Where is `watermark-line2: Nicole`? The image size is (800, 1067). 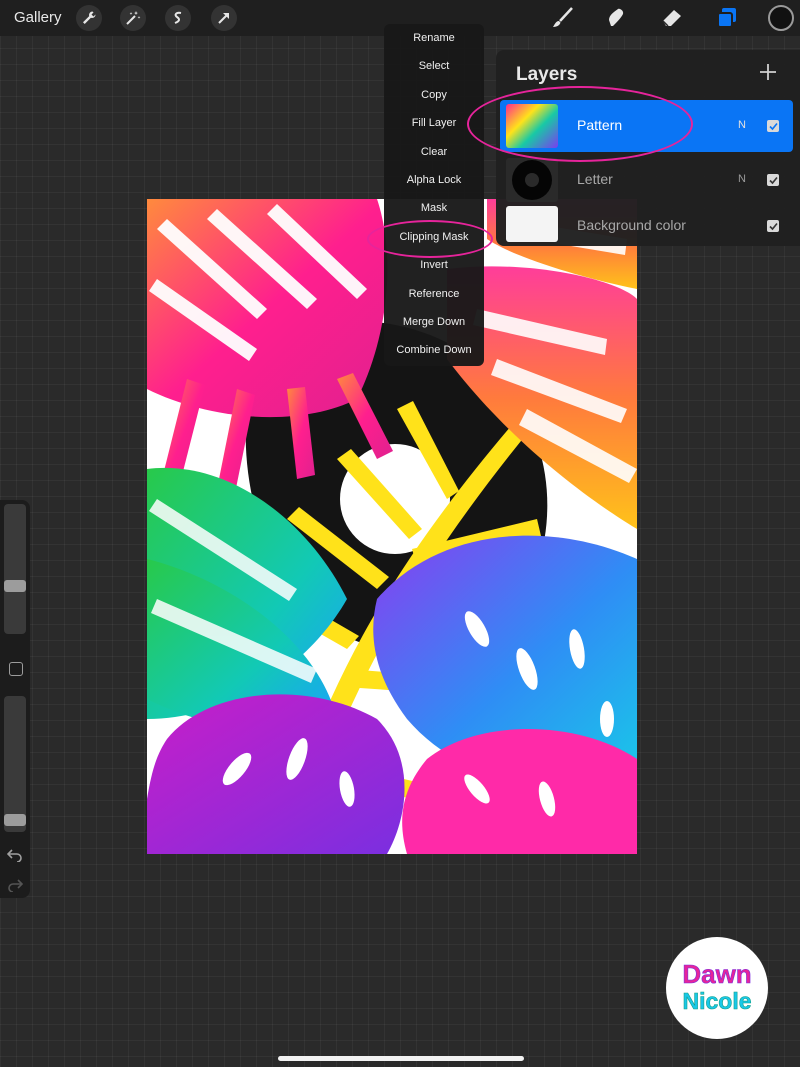
watermark-line2: Nicole is located at coordinates (716, 1001).